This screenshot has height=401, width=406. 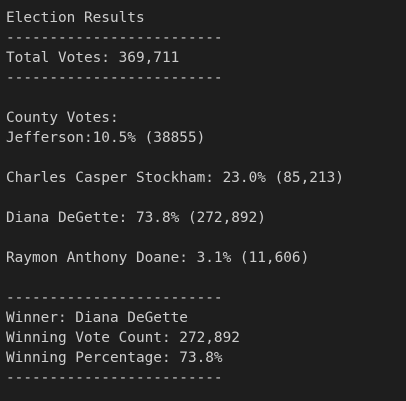 I want to click on candidate-line: Diana DeGette: 73.8% (272,892), so click(x=136, y=218).